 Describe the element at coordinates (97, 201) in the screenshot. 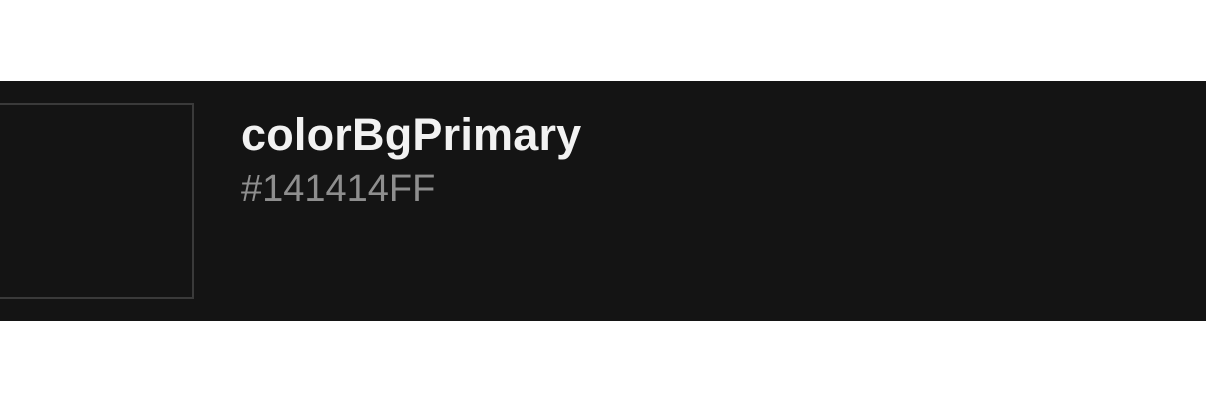

I see `color-swatch` at that location.